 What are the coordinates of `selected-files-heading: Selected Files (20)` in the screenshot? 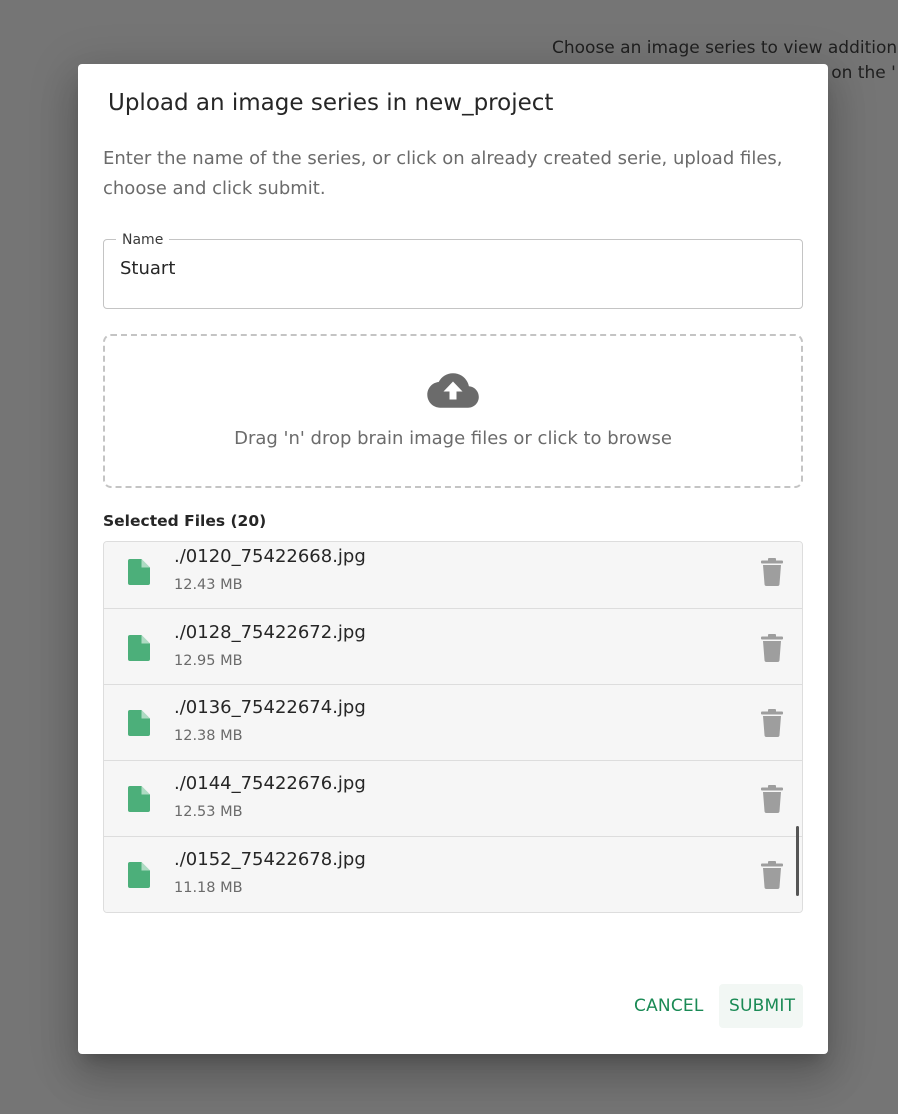 It's located at (185, 521).